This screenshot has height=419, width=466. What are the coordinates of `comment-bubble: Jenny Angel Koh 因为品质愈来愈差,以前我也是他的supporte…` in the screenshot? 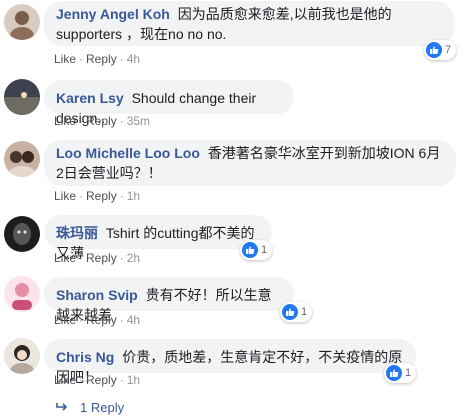 It's located at (249, 23).